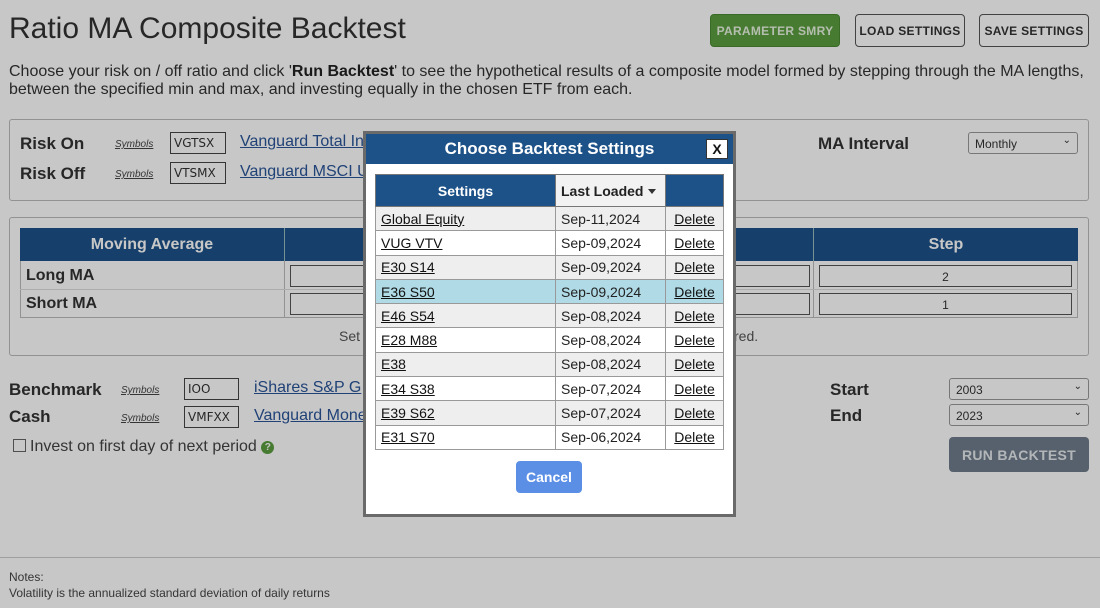  What do you see at coordinates (465, 364) in the screenshot?
I see `settings-name-link-cell: E38` at bounding box center [465, 364].